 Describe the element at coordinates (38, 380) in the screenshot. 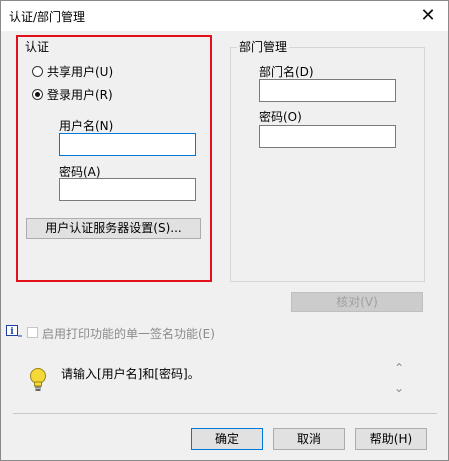

I see `lightbulb-icon` at that location.